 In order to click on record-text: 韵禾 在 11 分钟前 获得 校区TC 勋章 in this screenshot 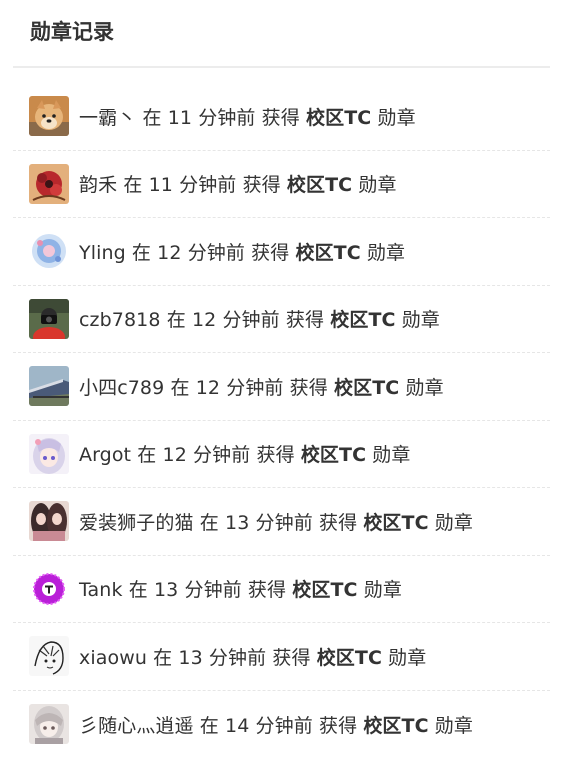, I will do `click(238, 185)`.